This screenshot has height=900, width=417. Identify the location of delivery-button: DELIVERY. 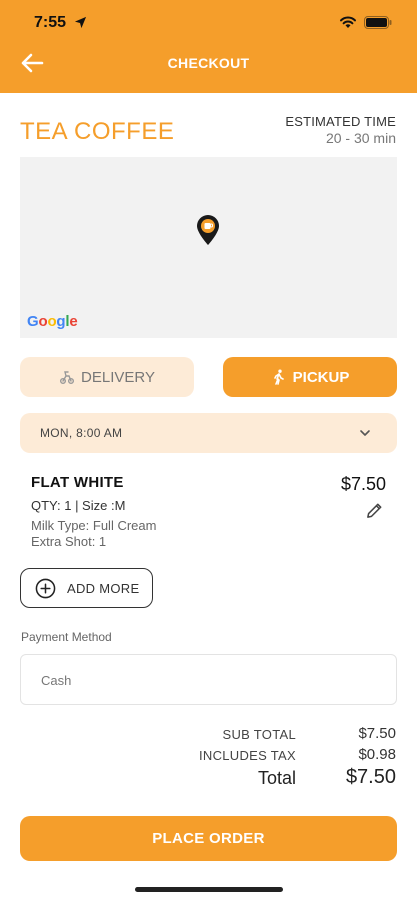
(107, 377).